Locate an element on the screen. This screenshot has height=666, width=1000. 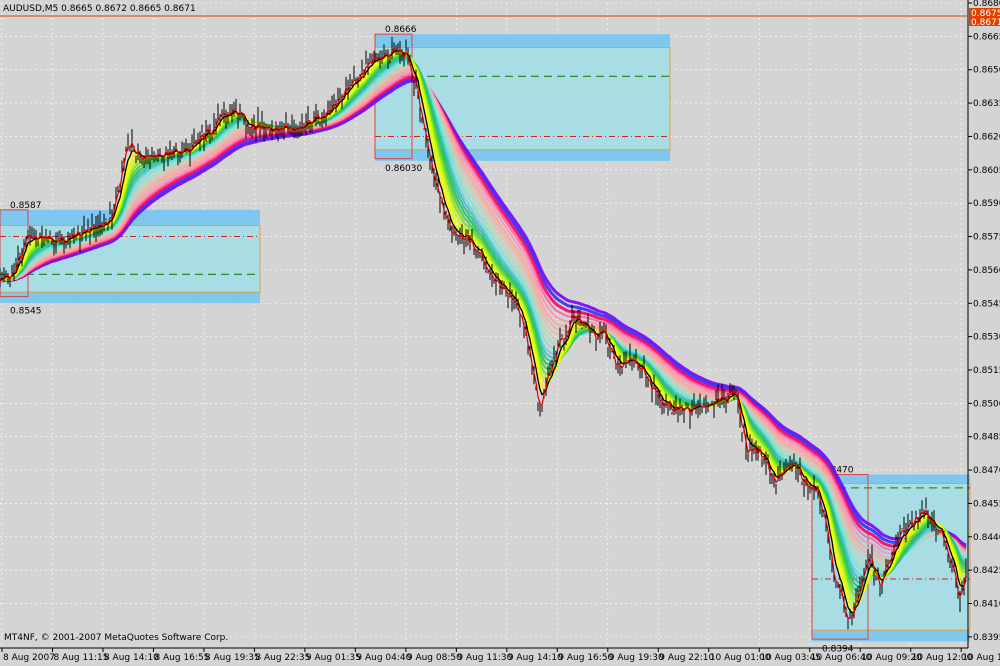
x-tick-label: 9 Aug 01:35 is located at coordinates (333, 657).